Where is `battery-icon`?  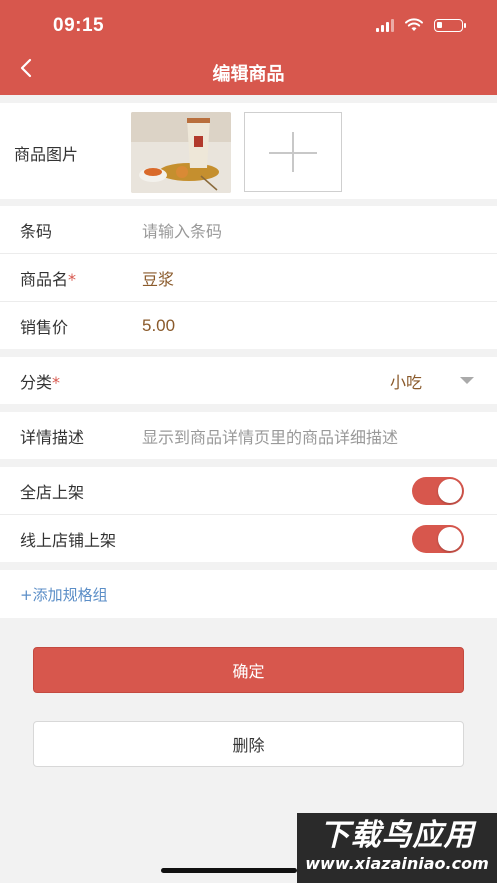
battery-icon is located at coordinates (450, 25).